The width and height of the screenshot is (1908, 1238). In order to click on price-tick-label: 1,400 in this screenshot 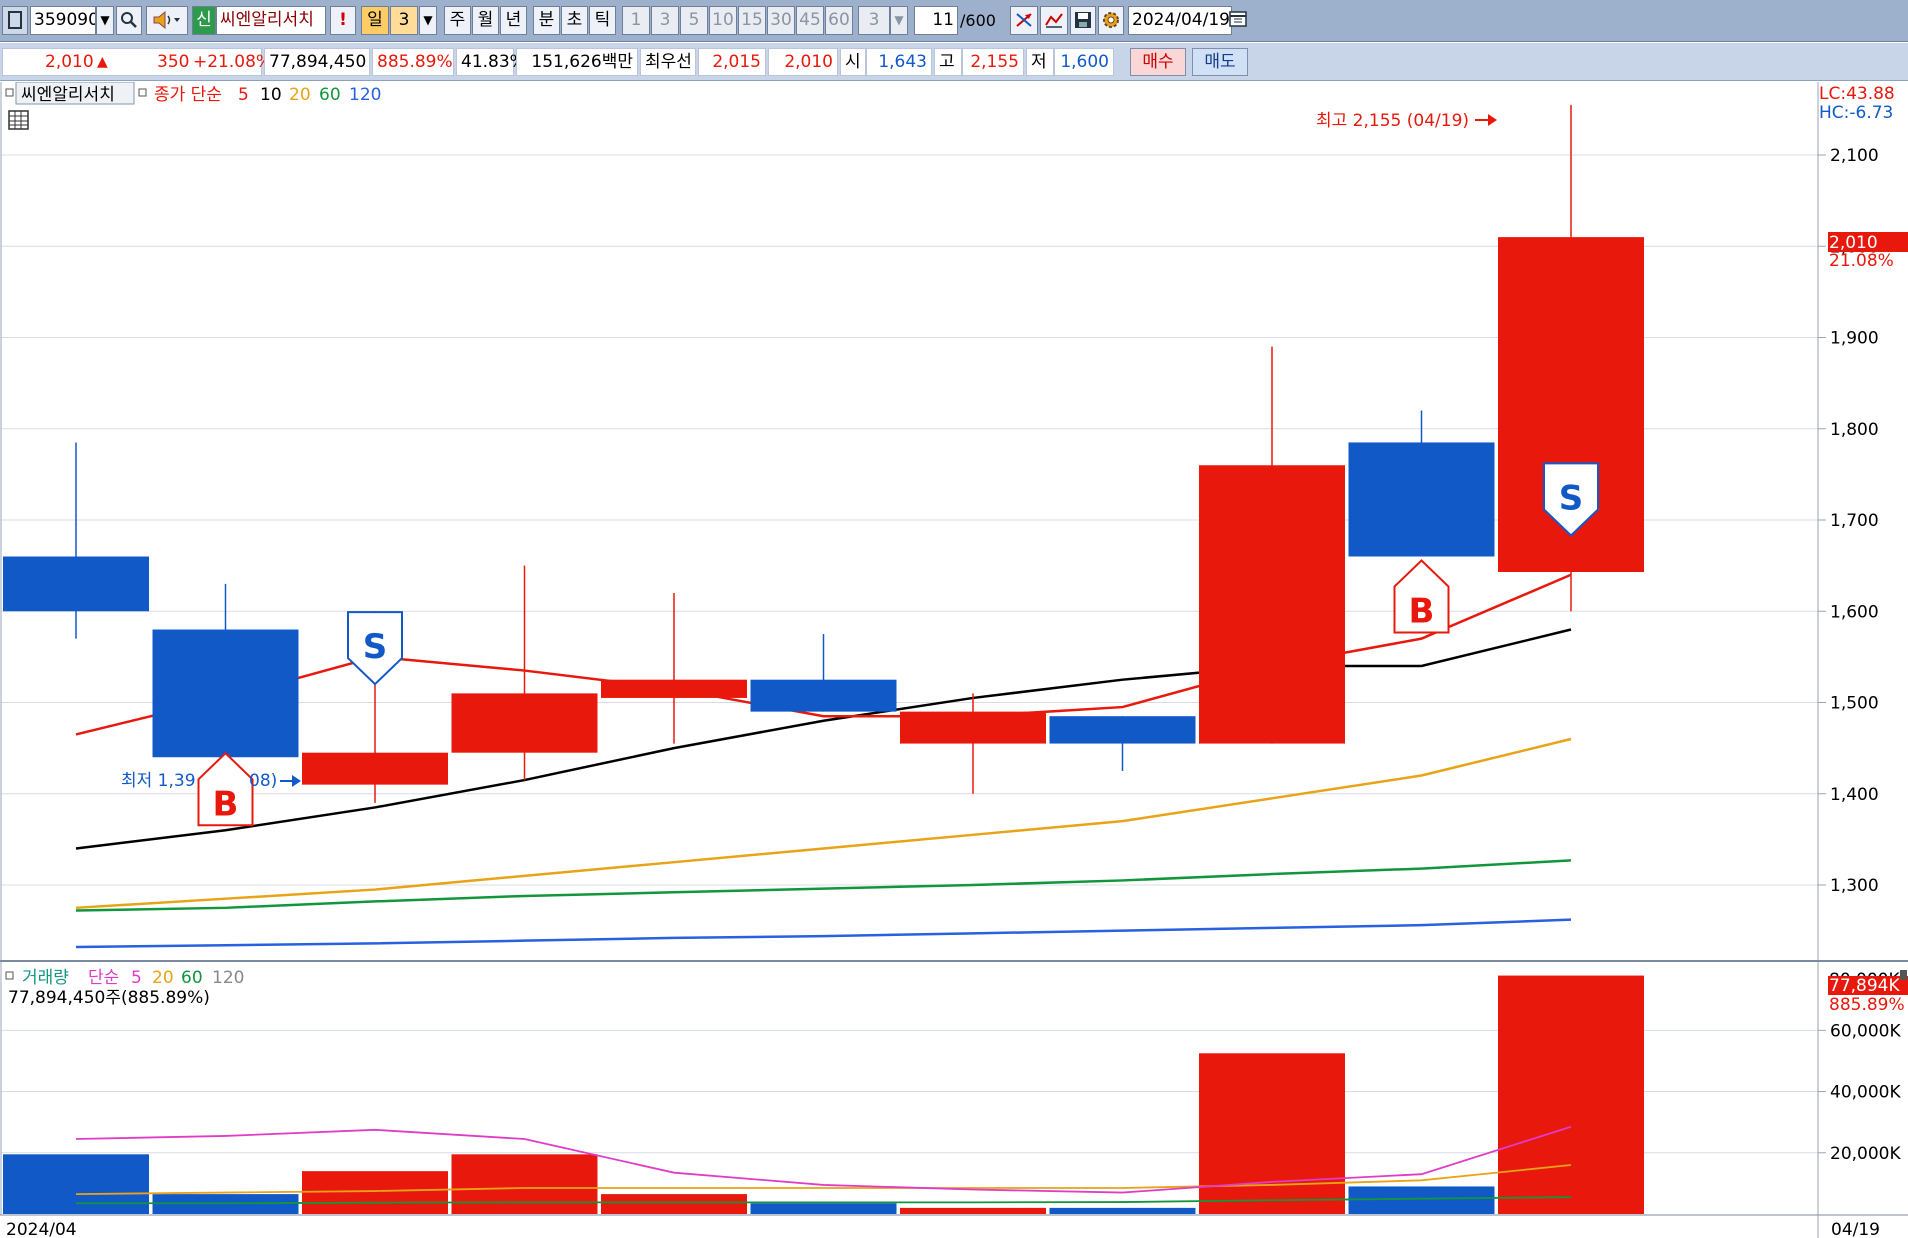, I will do `click(1854, 795)`.